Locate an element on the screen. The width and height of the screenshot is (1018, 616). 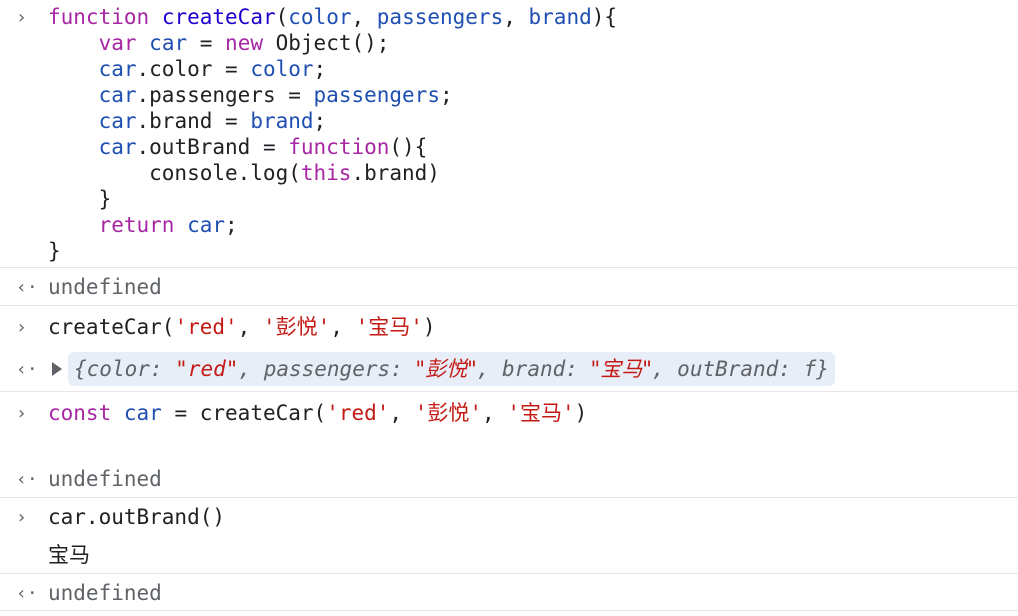
call-outbrand: car.outBrand() is located at coordinates (137, 517).